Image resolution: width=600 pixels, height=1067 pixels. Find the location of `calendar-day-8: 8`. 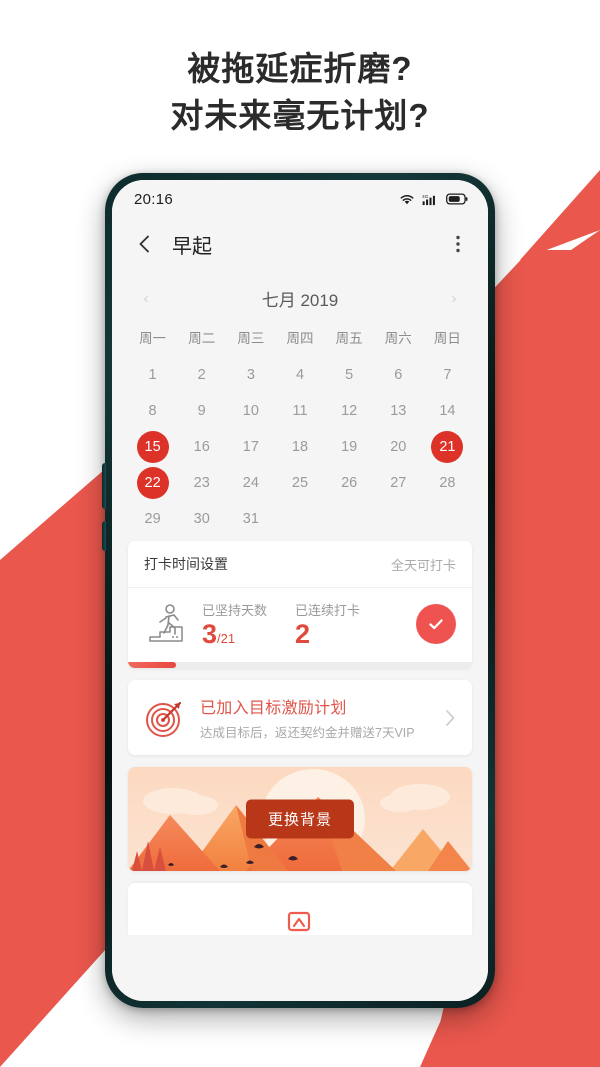

calendar-day-8: 8 is located at coordinates (152, 411).